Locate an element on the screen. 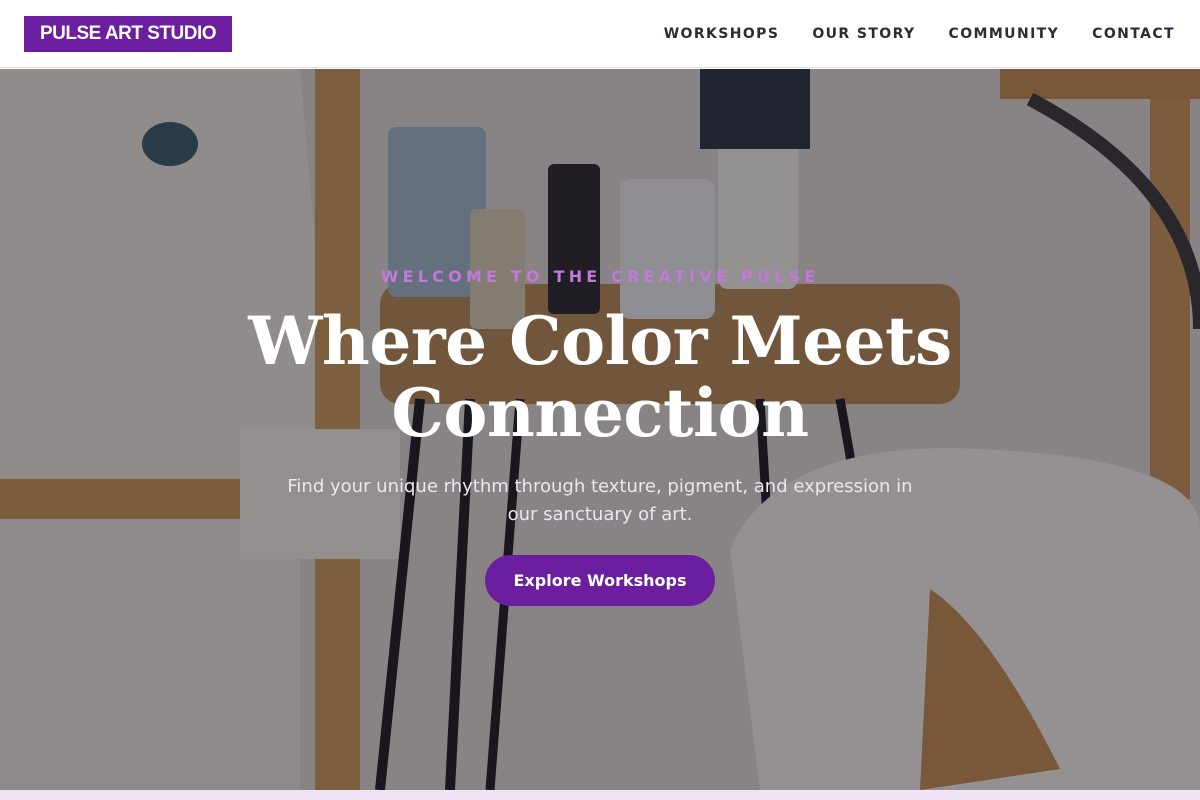 The width and height of the screenshot is (1200, 800). nav-contact: CONTACT is located at coordinates (1133, 34).